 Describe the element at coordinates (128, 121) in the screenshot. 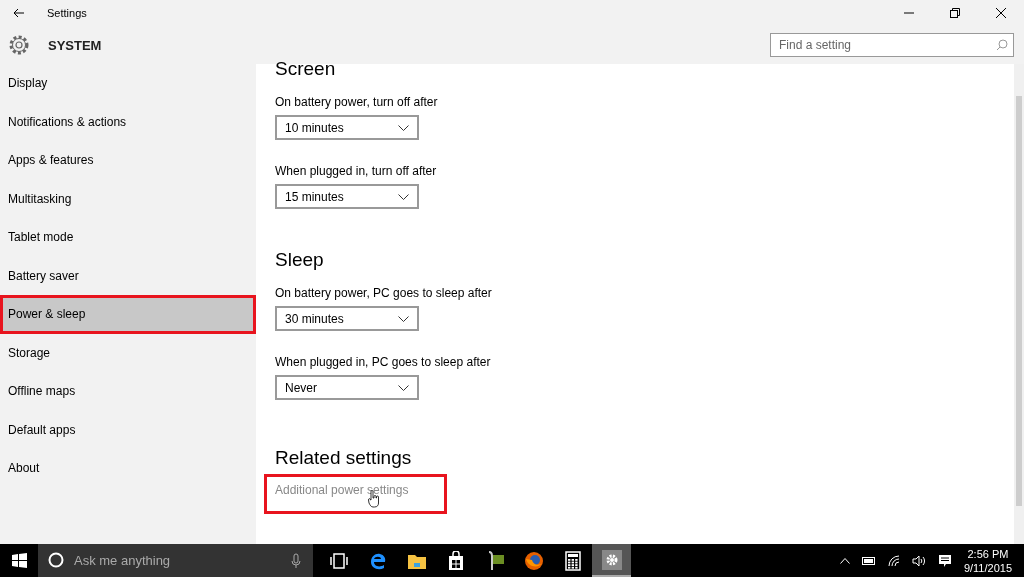

I see `sidebar-item: Notifications & actions` at that location.